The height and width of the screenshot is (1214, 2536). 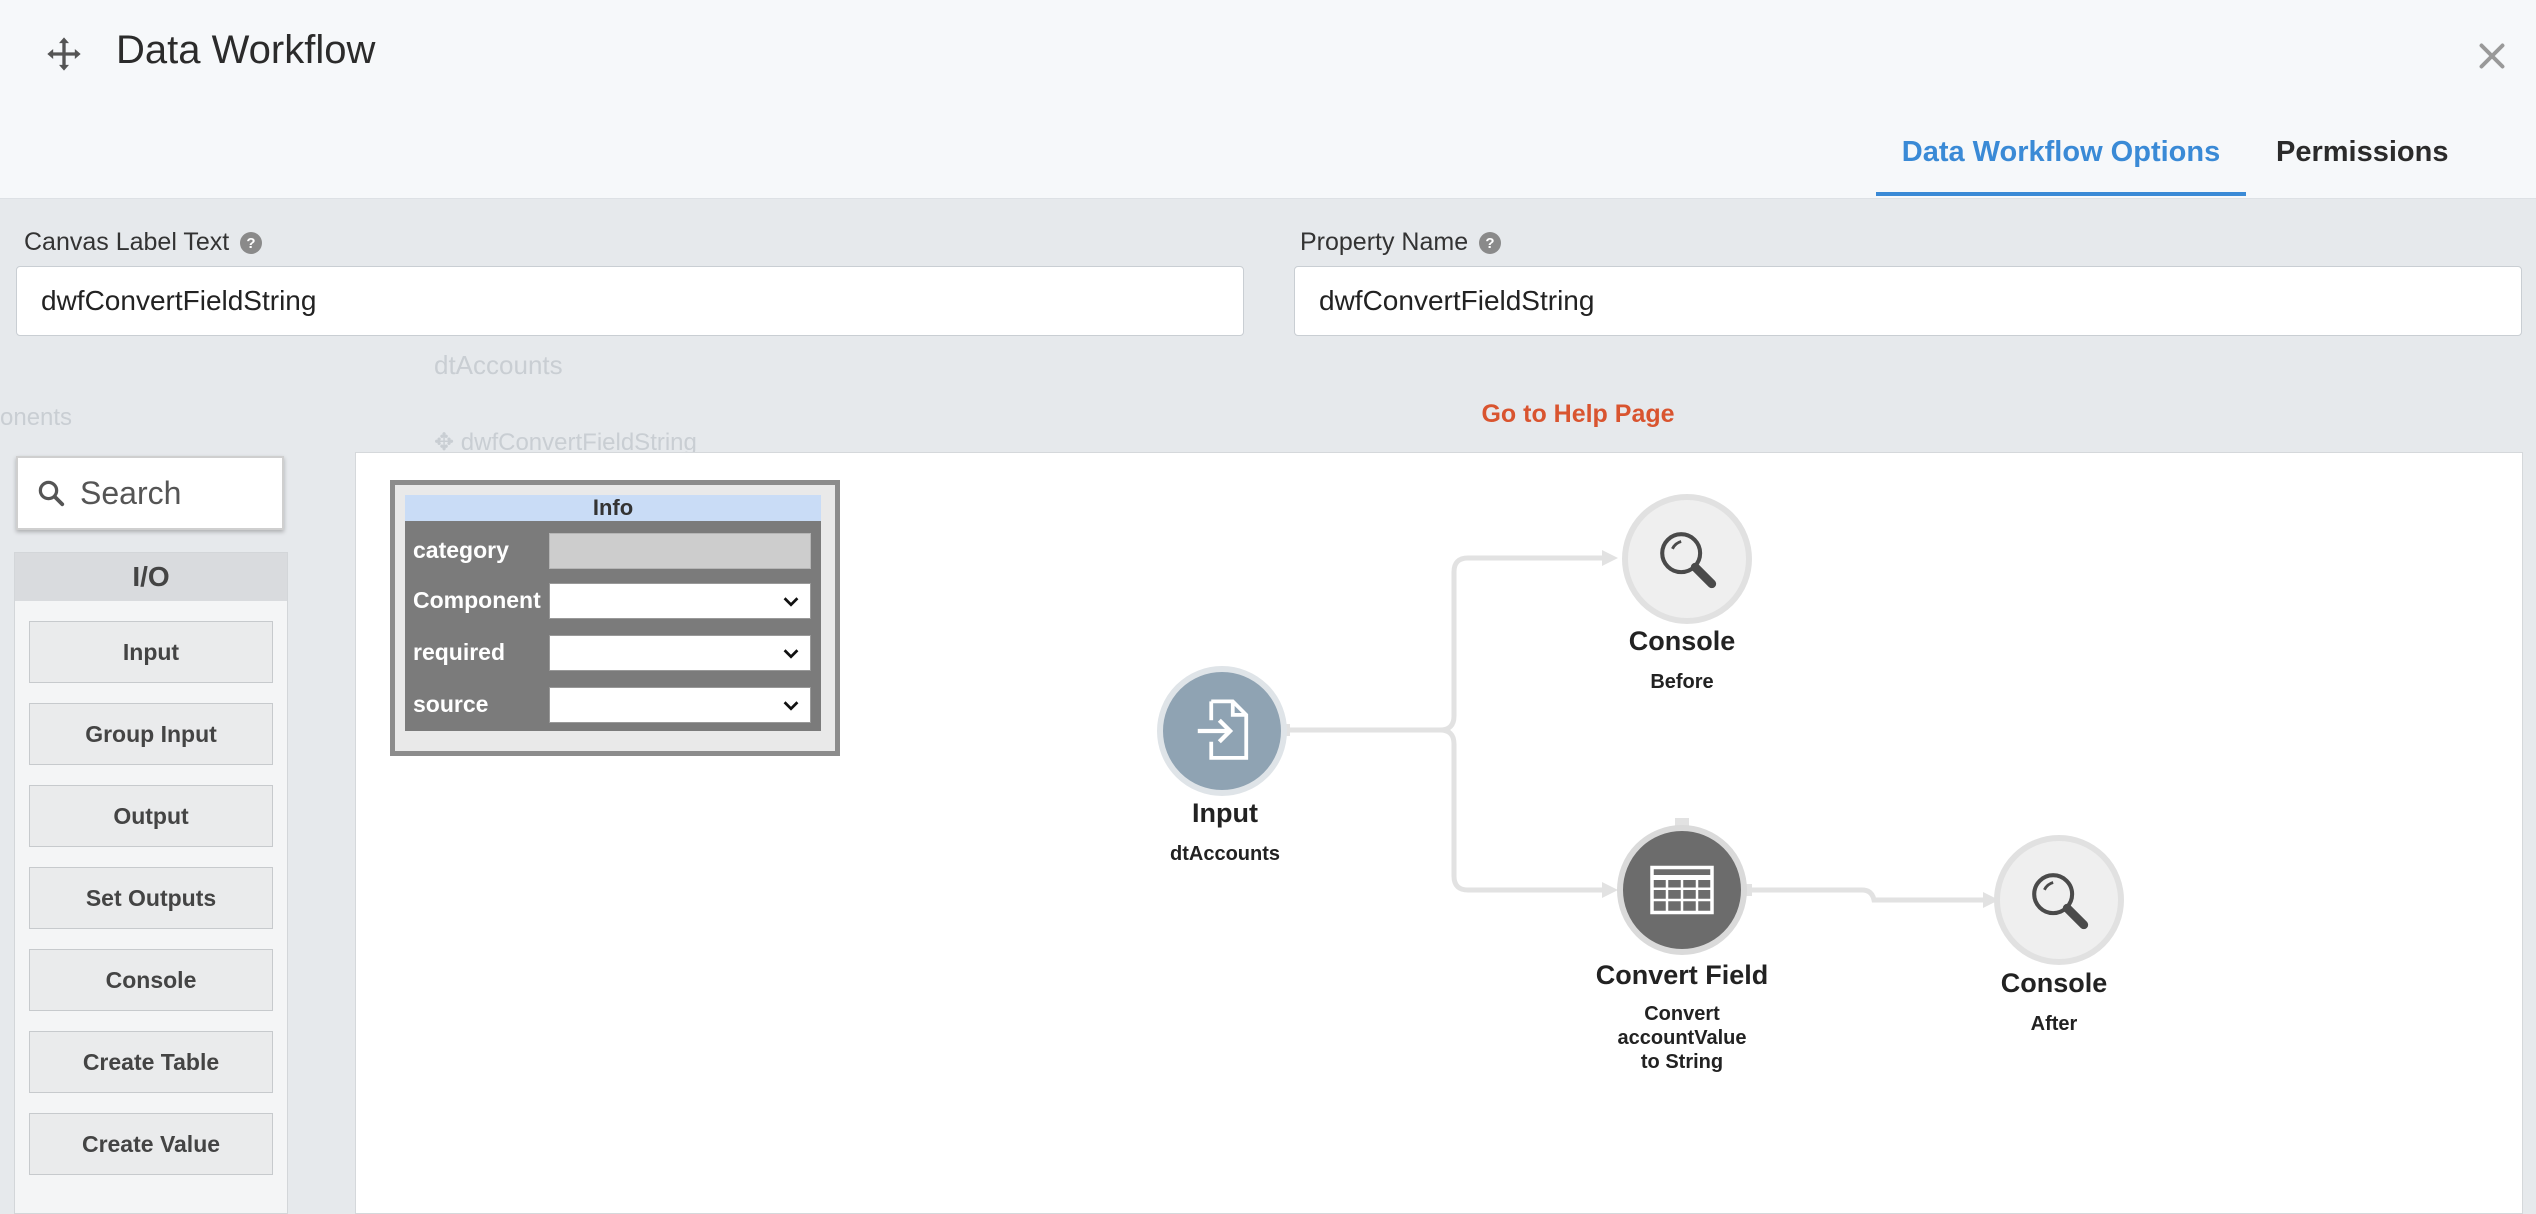 What do you see at coordinates (680, 551) in the screenshot?
I see `category-field` at bounding box center [680, 551].